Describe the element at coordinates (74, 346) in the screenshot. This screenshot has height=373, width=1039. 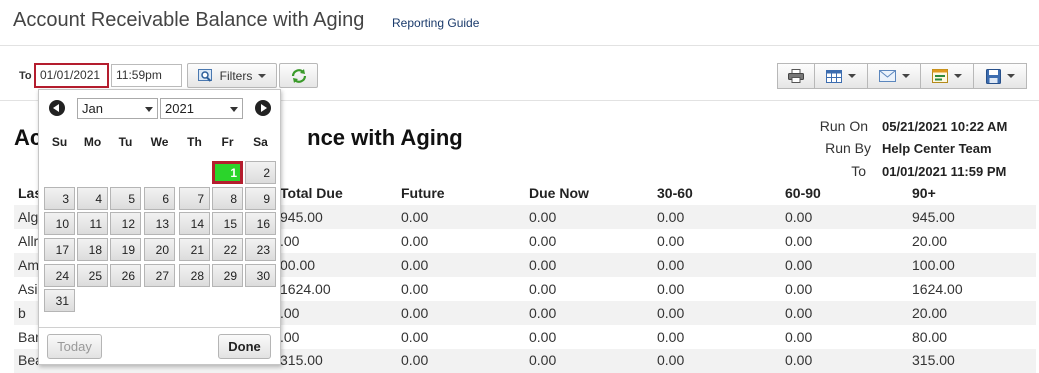
I see `today-button: Today` at that location.